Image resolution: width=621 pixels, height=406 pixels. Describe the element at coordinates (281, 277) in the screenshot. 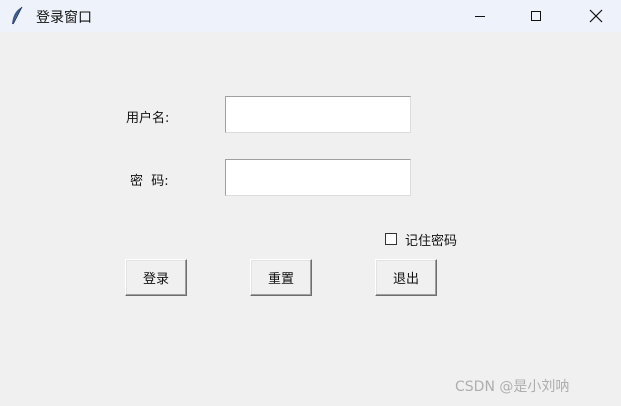

I see `reset-button: 重置` at that location.